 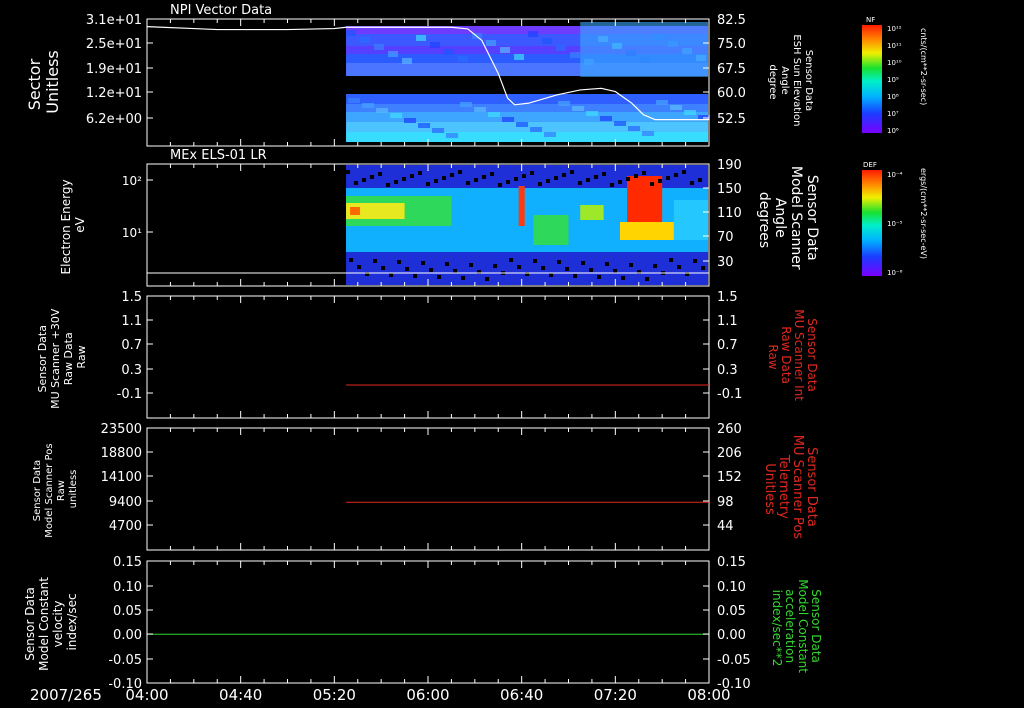 I want to click on colorbar-tick-label: 10⁶, so click(x=893, y=131).